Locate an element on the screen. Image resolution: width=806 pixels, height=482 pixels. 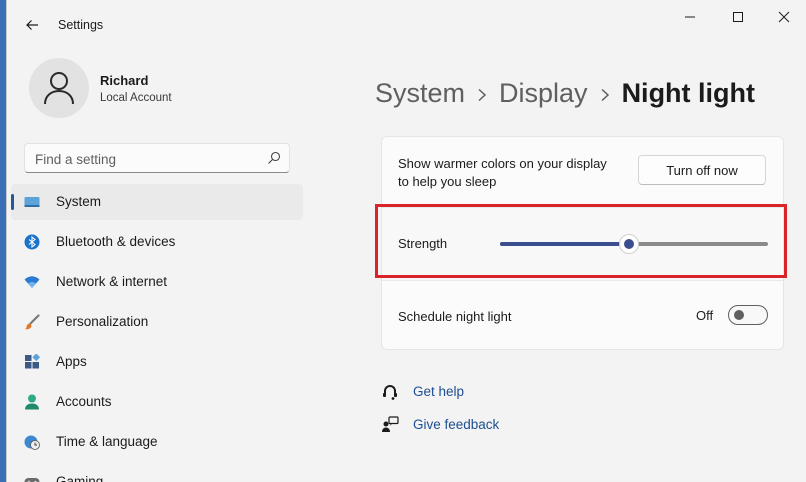
close-button is located at coordinates (783, 17).